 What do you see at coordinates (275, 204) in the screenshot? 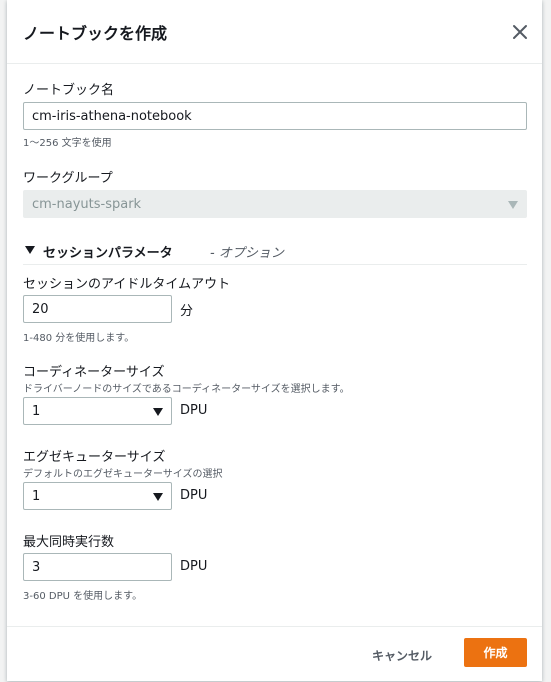
I see `workgroup-select: cm-nayuts-spark` at bounding box center [275, 204].